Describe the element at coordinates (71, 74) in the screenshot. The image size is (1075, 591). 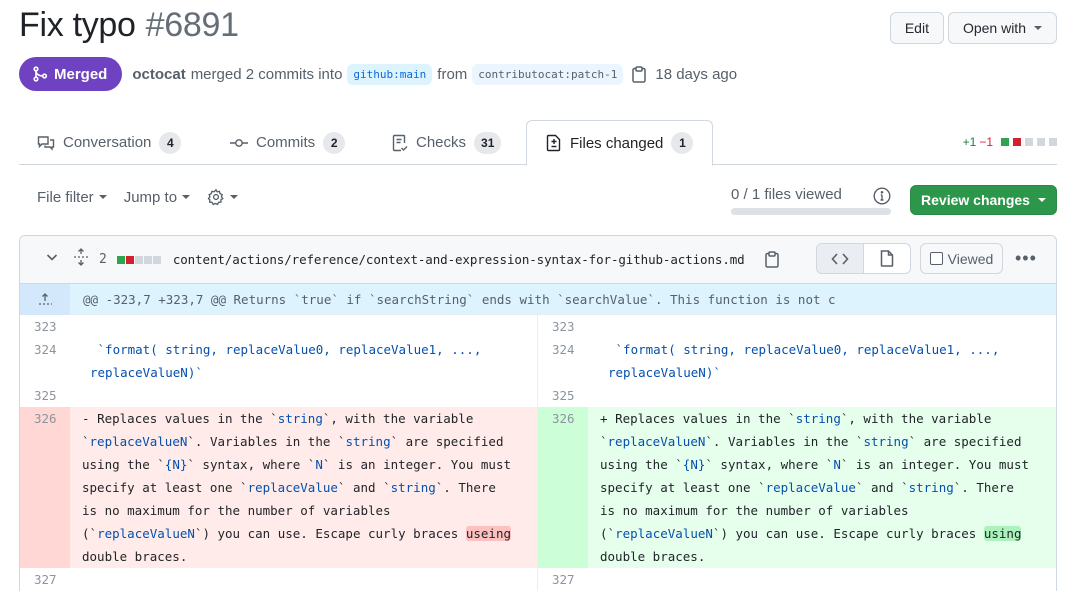
I see `state-badge: Merged` at that location.